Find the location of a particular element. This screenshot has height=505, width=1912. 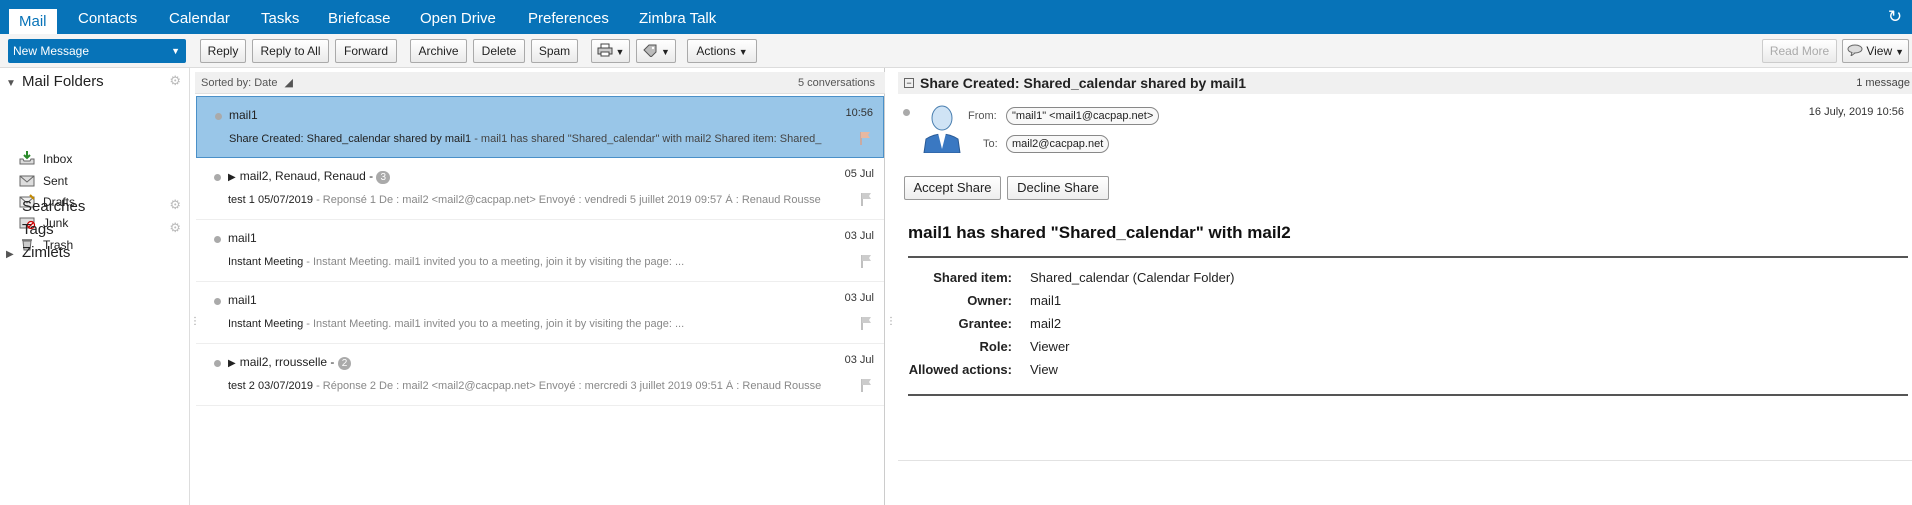

tab-zimbra-talk: Zimbra Talk is located at coordinates (677, 17).